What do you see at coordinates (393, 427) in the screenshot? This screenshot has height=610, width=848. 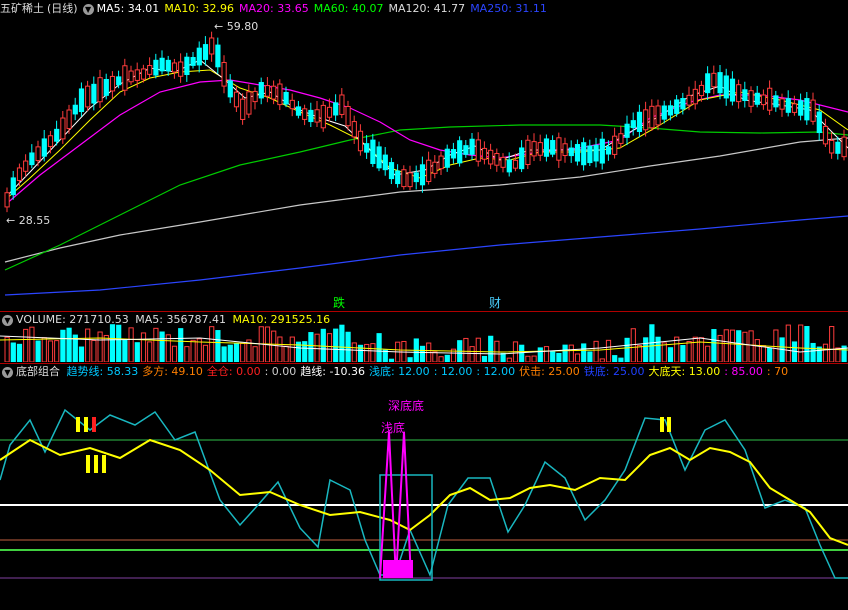 I see `shallow-bottom-label: 浅底` at bounding box center [393, 427].